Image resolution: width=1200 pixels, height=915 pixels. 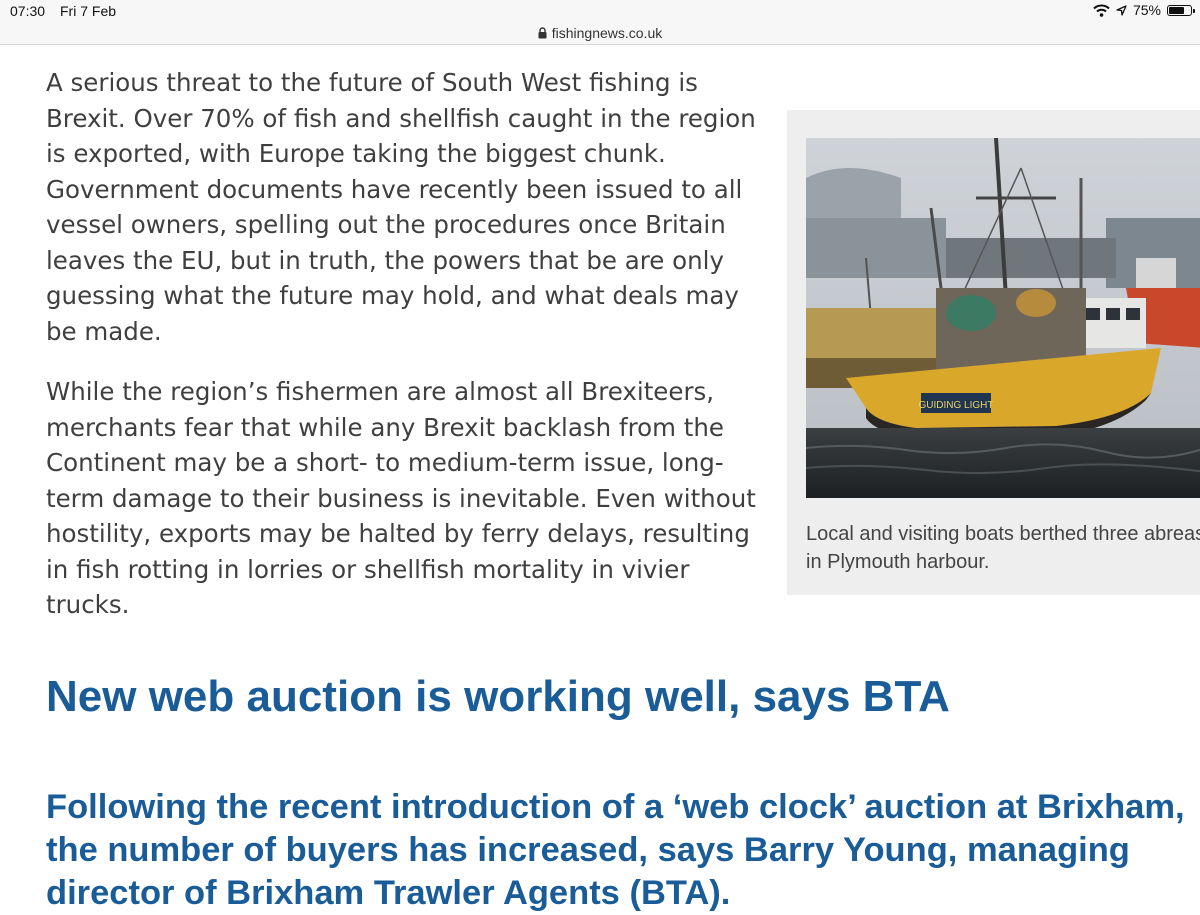 What do you see at coordinates (1101, 10) in the screenshot?
I see `wifi-icon` at bounding box center [1101, 10].